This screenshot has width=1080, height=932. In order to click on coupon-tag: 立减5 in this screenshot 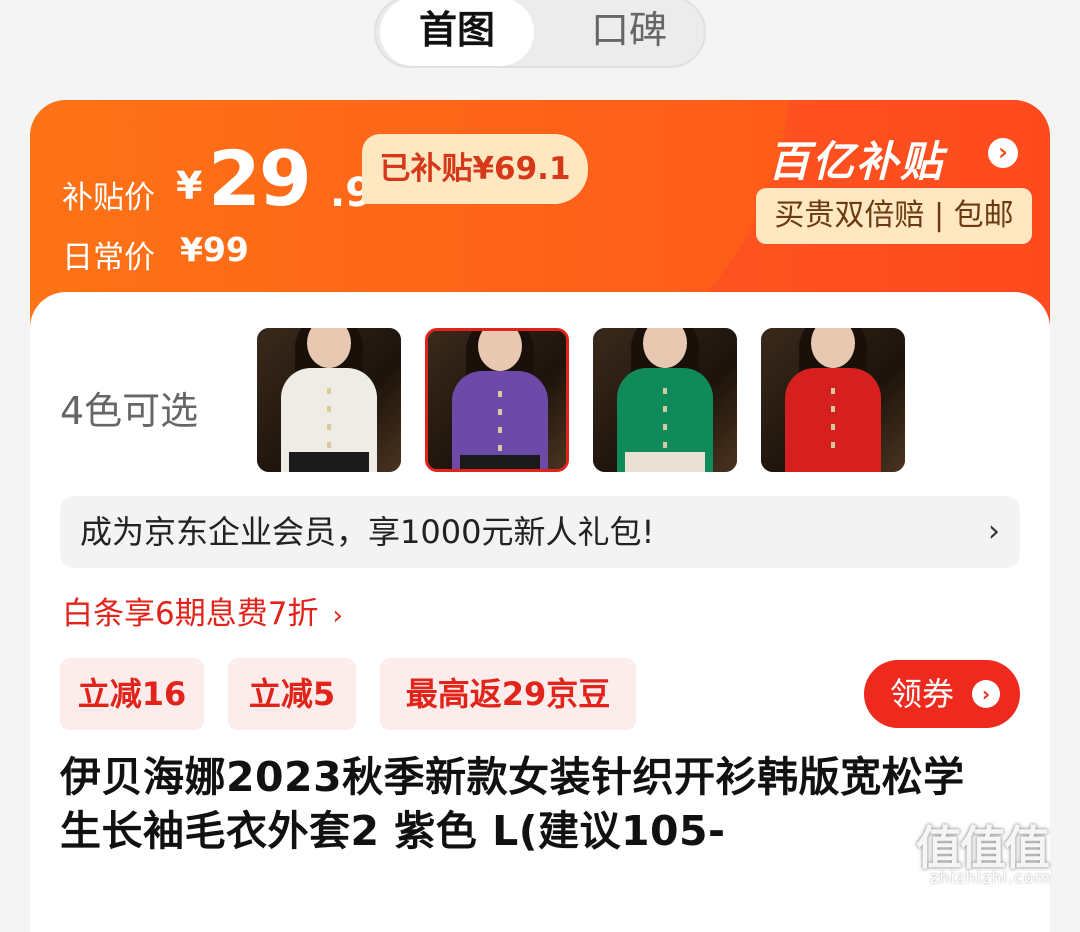, I will do `click(292, 694)`.